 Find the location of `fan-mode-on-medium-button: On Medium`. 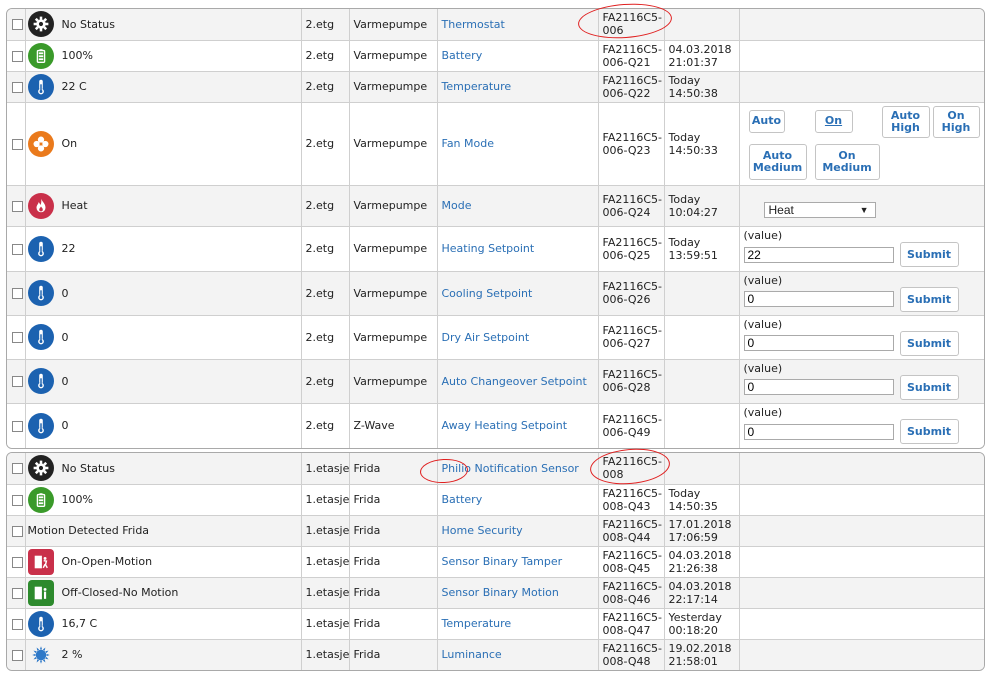

fan-mode-on-medium-button: On Medium is located at coordinates (847, 161).